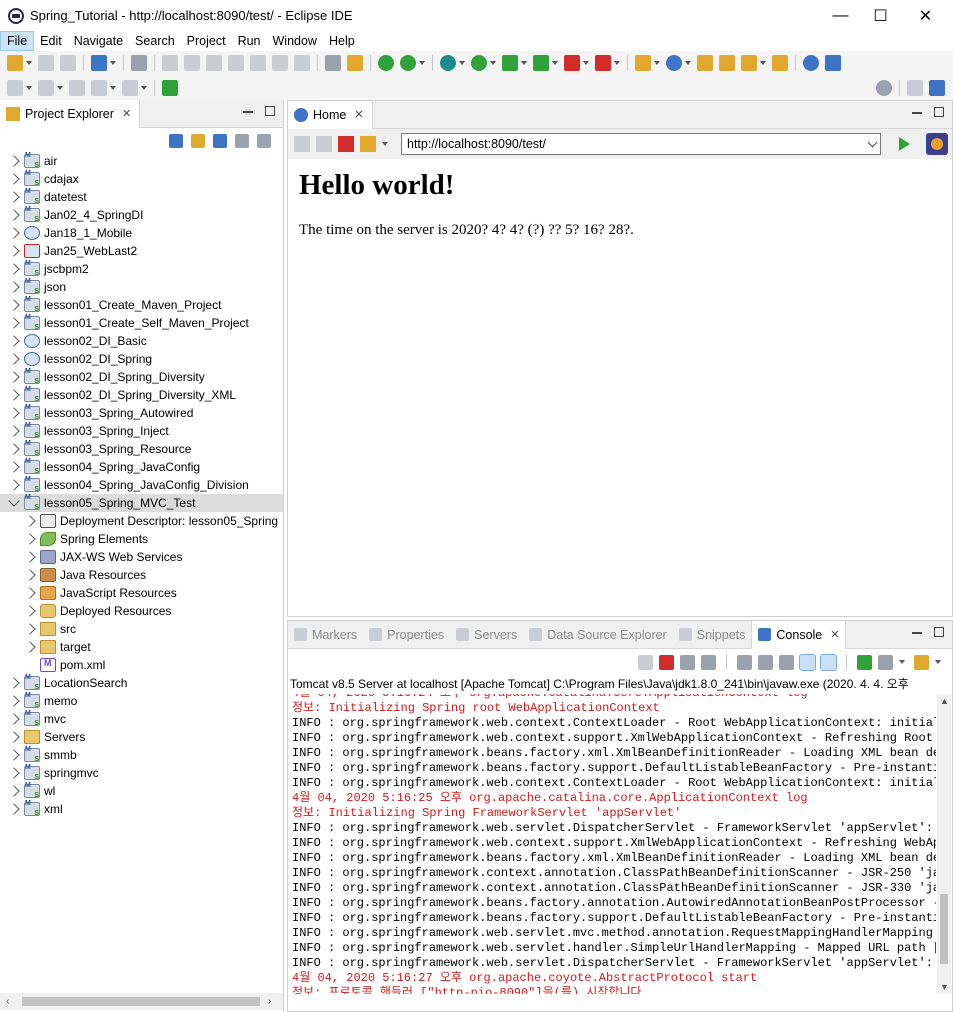 Image resolution: width=953 pixels, height=1012 pixels. What do you see at coordinates (46, 63) in the screenshot?
I see `save-icon` at bounding box center [46, 63].